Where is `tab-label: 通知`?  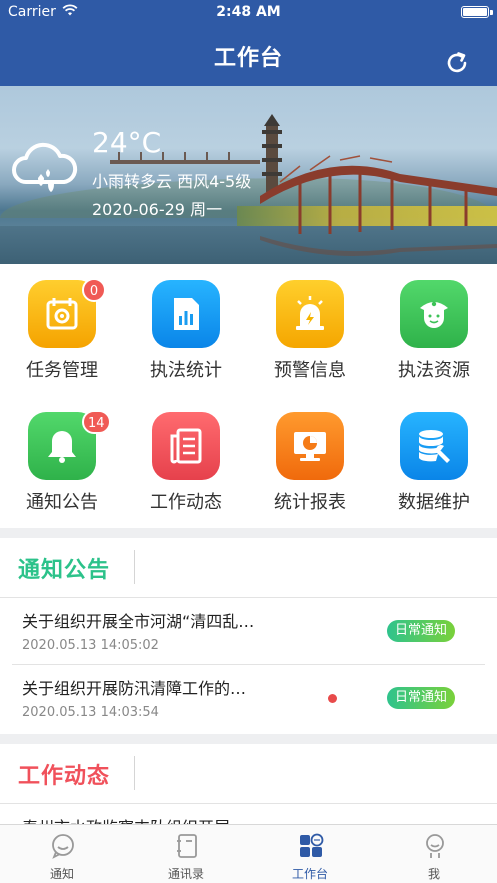 tab-label: 通知 is located at coordinates (61, 874).